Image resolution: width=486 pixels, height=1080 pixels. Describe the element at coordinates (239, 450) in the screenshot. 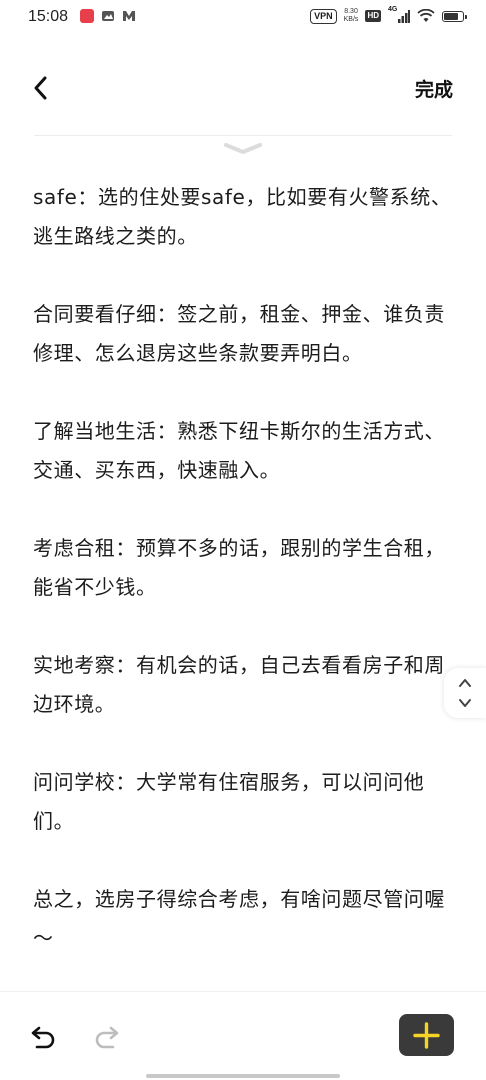

I see `paragraph-local-life: 了解当地生活：熟悉下纽卡斯尔的生活方式、交通、买东西，快速融入。` at that location.